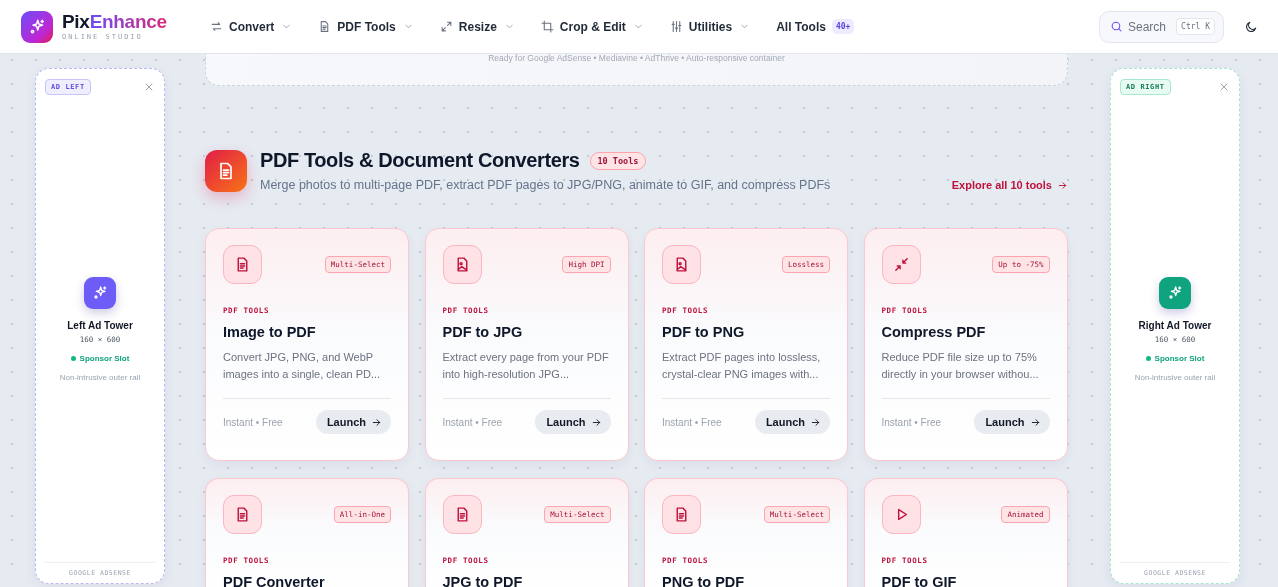 This screenshot has height=587, width=1278. I want to click on card-title: PNG to PDF, so click(704, 580).